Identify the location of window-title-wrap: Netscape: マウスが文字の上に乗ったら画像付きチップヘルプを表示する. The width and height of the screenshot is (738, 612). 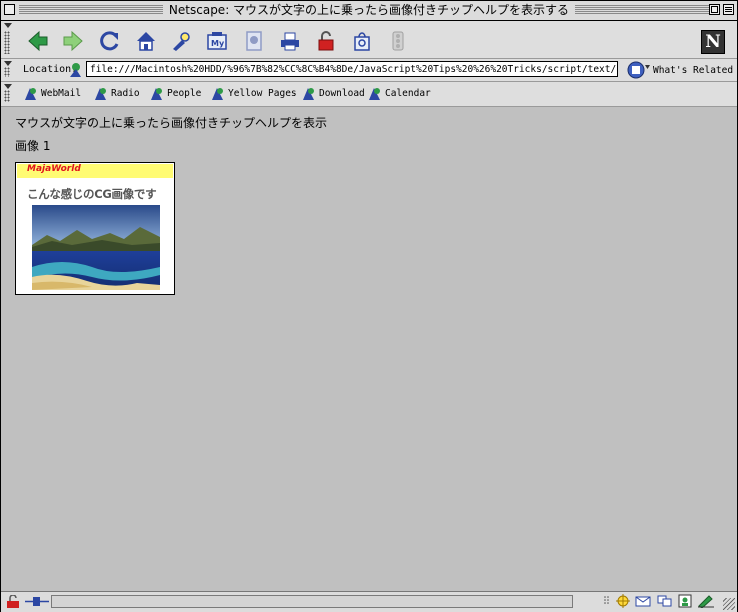
(369, 10).